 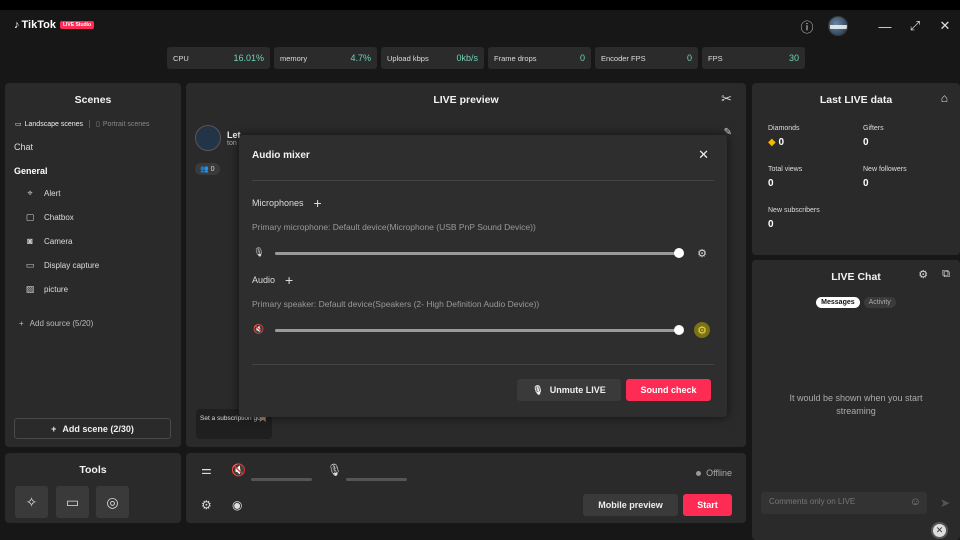 I want to click on stat-label: memory, so click(x=294, y=58).